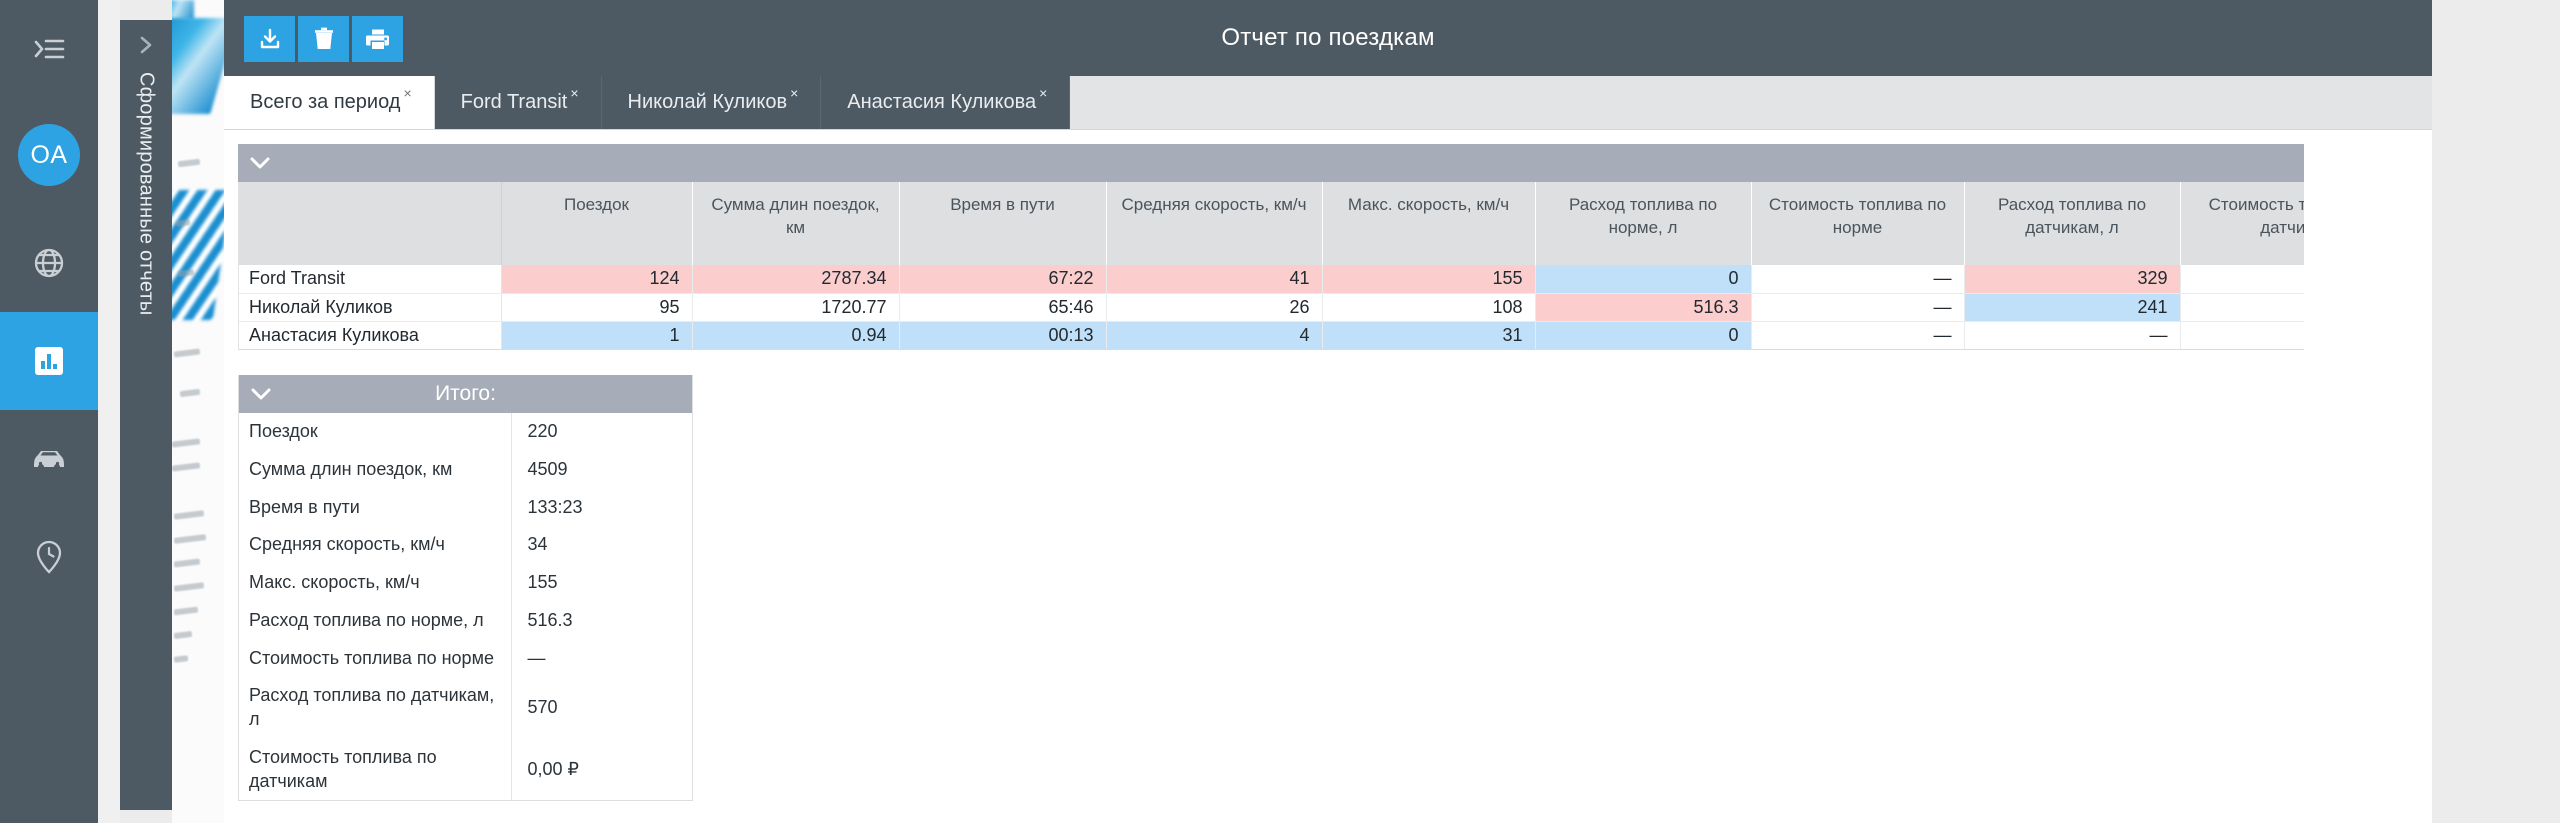 Image resolution: width=2560 pixels, height=823 pixels. What do you see at coordinates (375, 620) in the screenshot?
I see `totals-key: Расход топлива по норме, л` at bounding box center [375, 620].